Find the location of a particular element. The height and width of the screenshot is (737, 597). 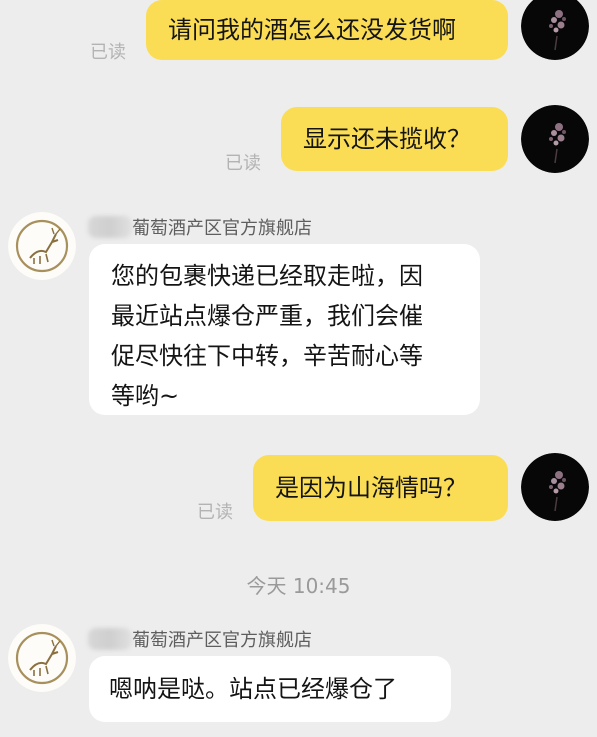

message-line: 促尽快往下中转，辛苦耐心等 is located at coordinates (267, 356).